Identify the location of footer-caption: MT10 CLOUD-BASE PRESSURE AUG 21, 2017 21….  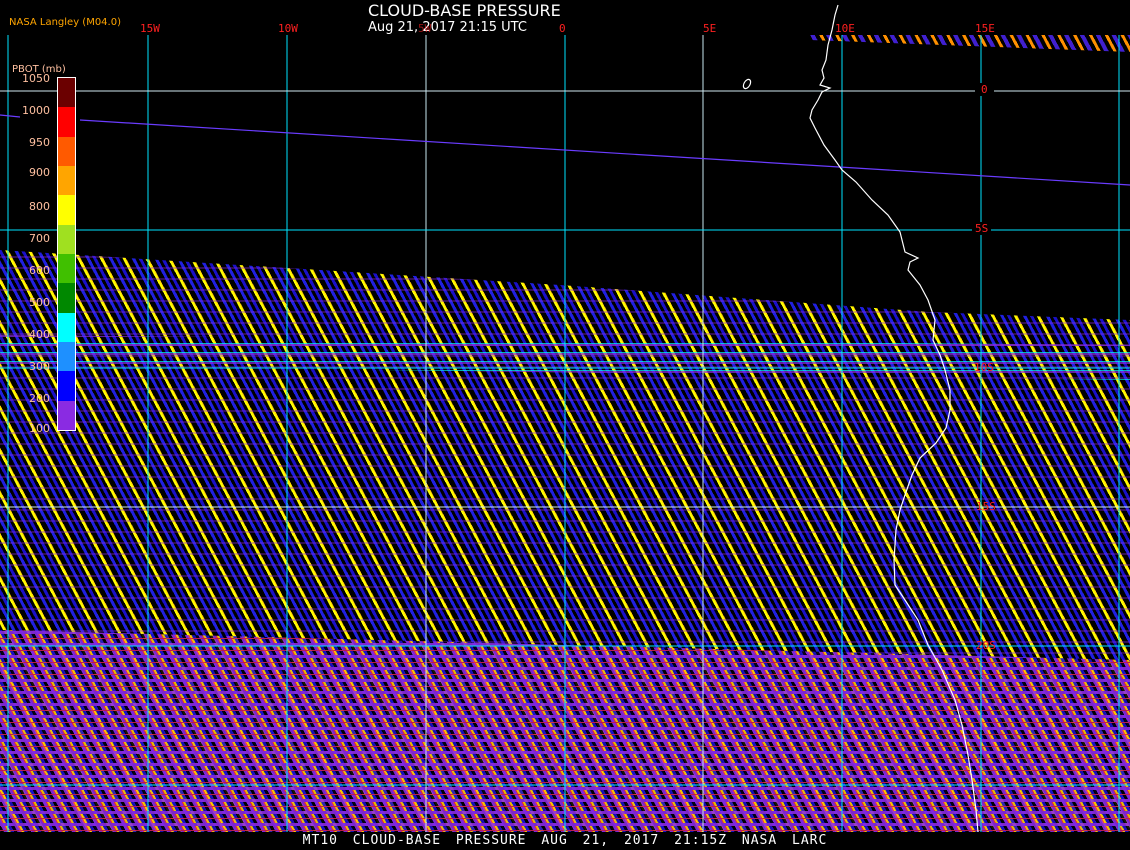
(565, 841).